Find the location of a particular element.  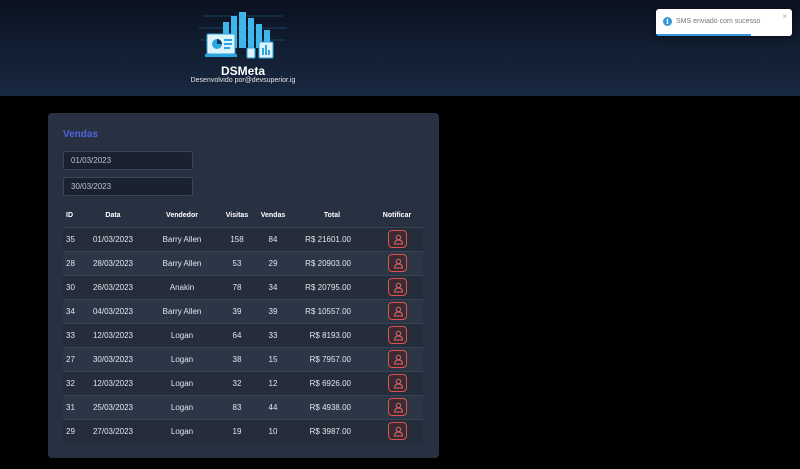

cell-date: 28/03/2023 is located at coordinates (113, 262).